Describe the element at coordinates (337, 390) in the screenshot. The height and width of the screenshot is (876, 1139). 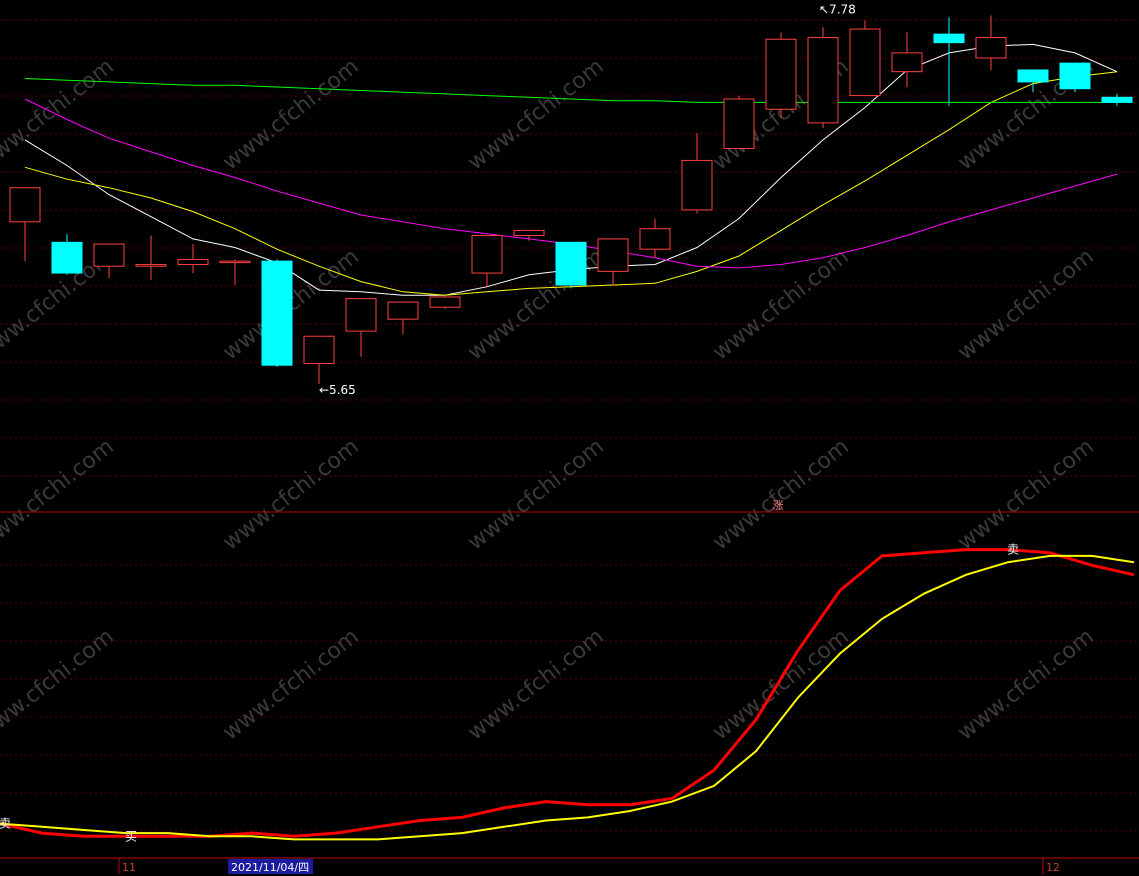
I see `price-annotation: ←5.65` at that location.